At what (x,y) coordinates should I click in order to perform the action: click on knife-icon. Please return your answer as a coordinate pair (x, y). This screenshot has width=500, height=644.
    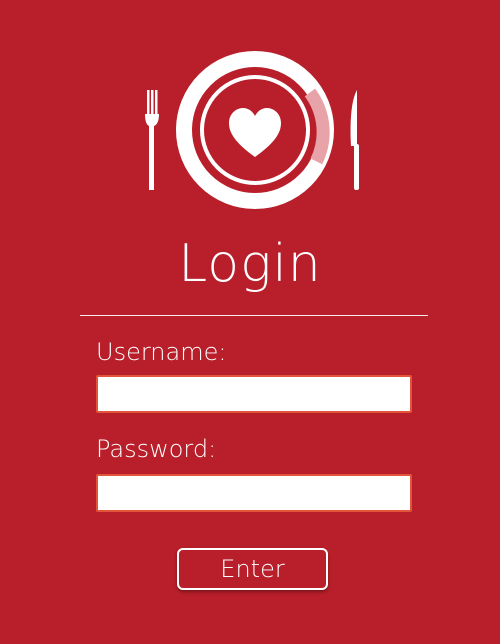
    Looking at the image, I should click on (354, 140).